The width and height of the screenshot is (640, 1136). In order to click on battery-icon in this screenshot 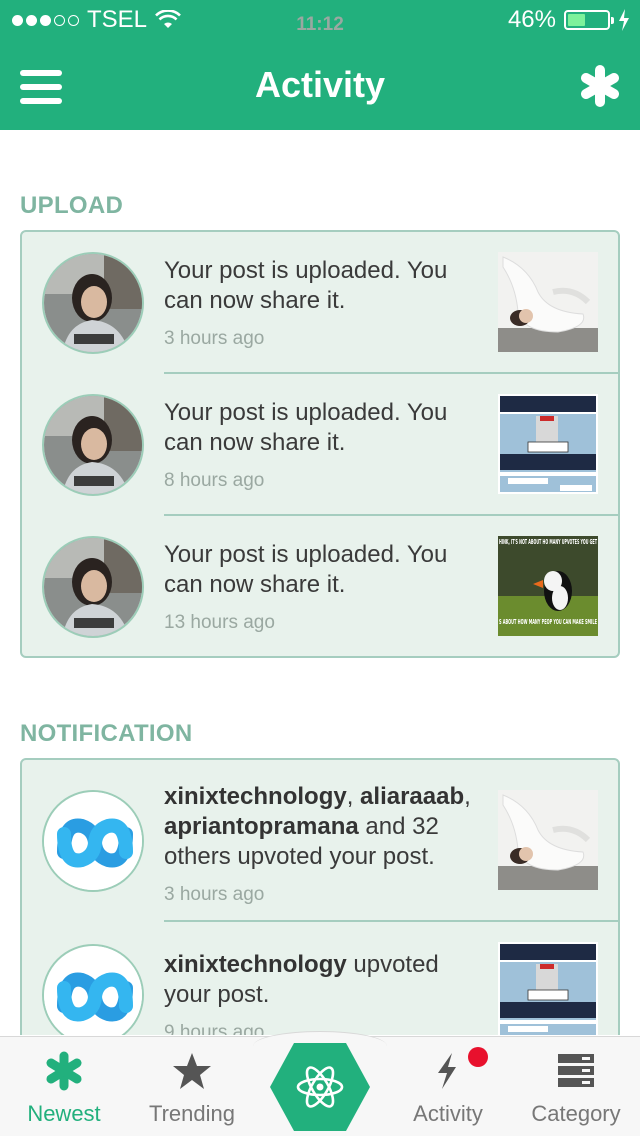, I will do `click(589, 20)`.